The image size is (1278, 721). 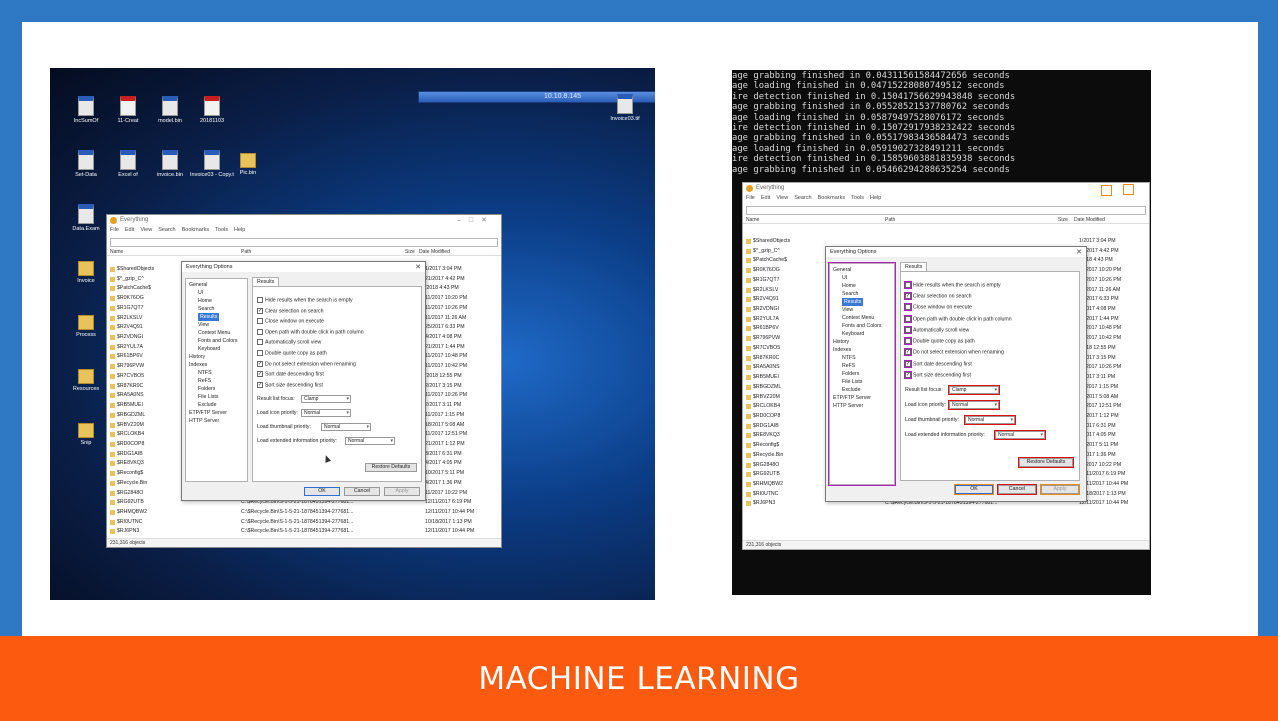 I want to click on window-controls: –□✕, so click(x=476, y=220).